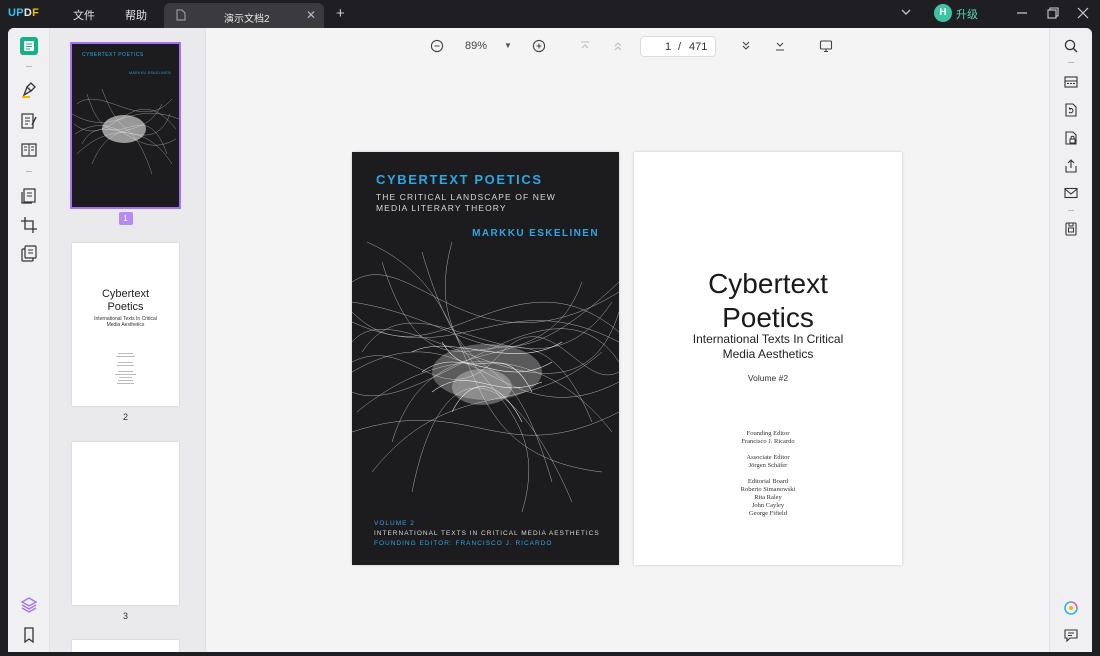 The height and width of the screenshot is (656, 1100). I want to click on tab-document-icon, so click(181, 15).